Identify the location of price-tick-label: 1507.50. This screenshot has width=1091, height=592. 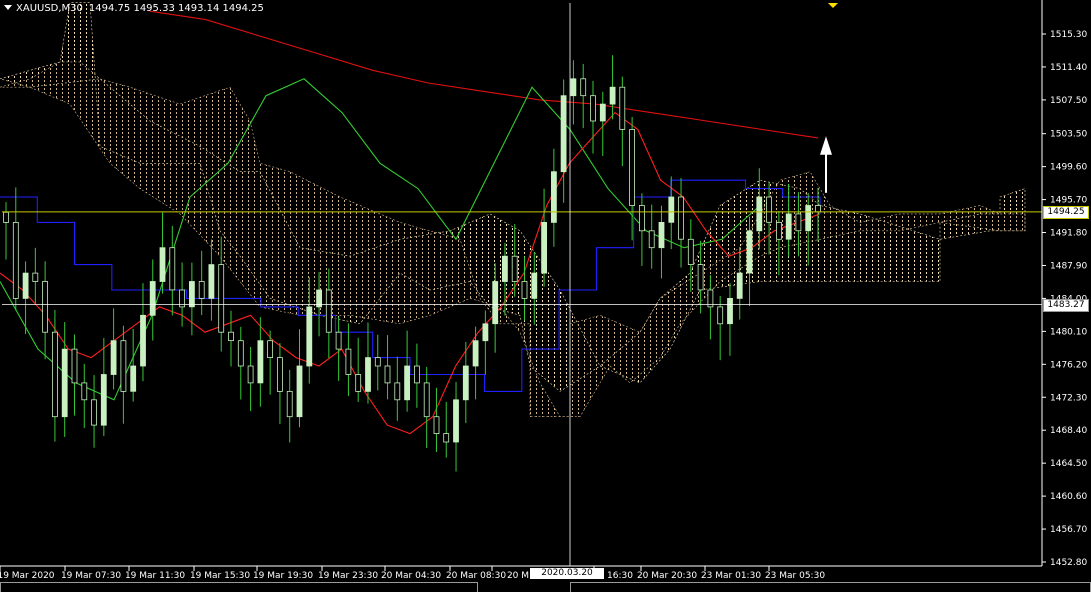
(1068, 101).